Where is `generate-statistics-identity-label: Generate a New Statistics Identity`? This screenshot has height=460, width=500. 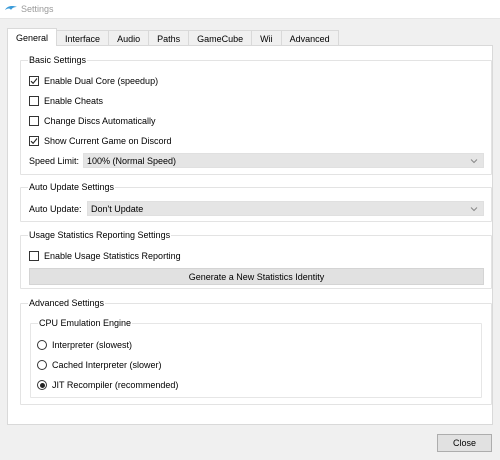
generate-statistics-identity-label: Generate a New Statistics Identity is located at coordinates (256, 276).